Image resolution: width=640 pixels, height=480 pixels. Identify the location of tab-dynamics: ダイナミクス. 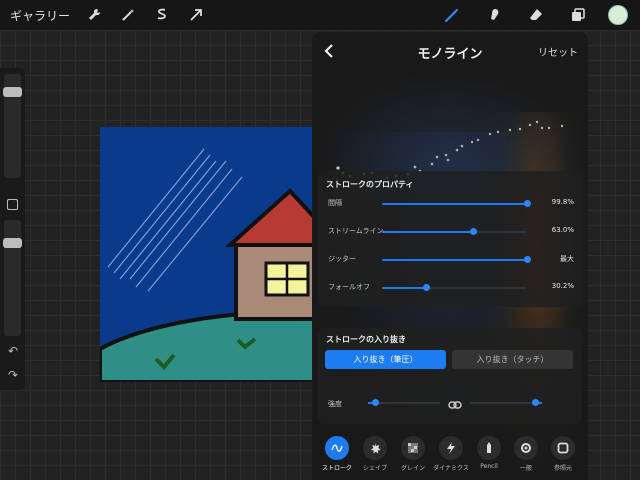
(451, 454).